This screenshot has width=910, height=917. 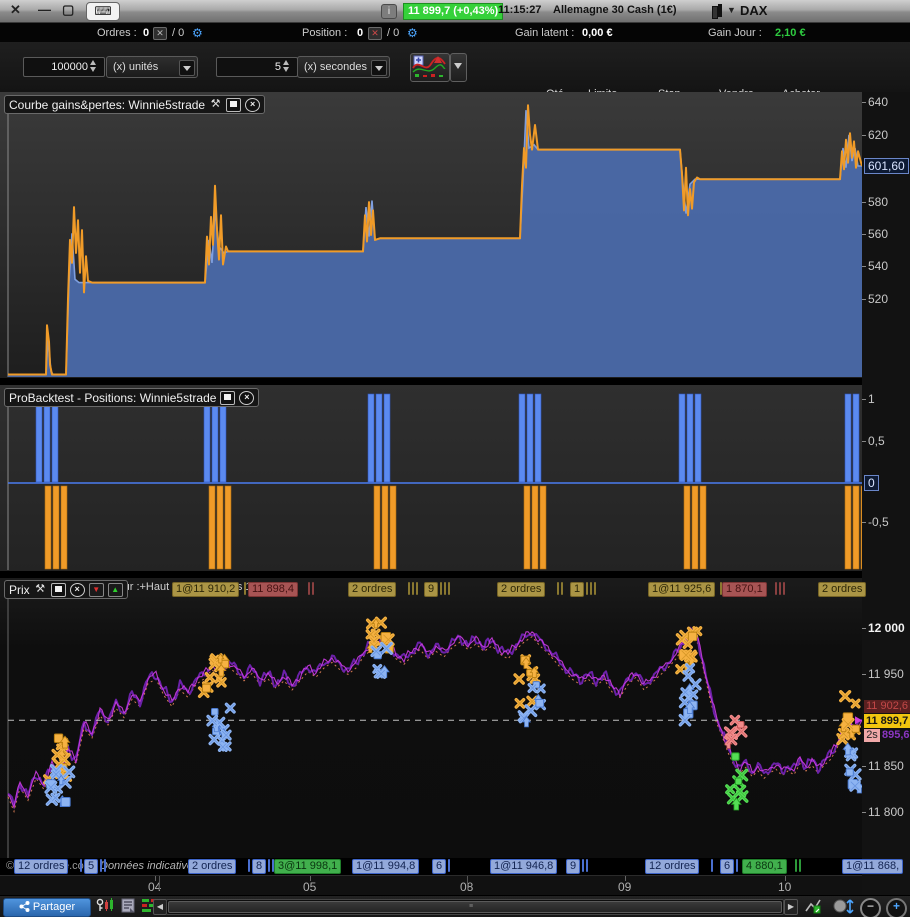 What do you see at coordinates (15, 10) in the screenshot?
I see `window-close-icon: ✕` at bounding box center [15, 10].